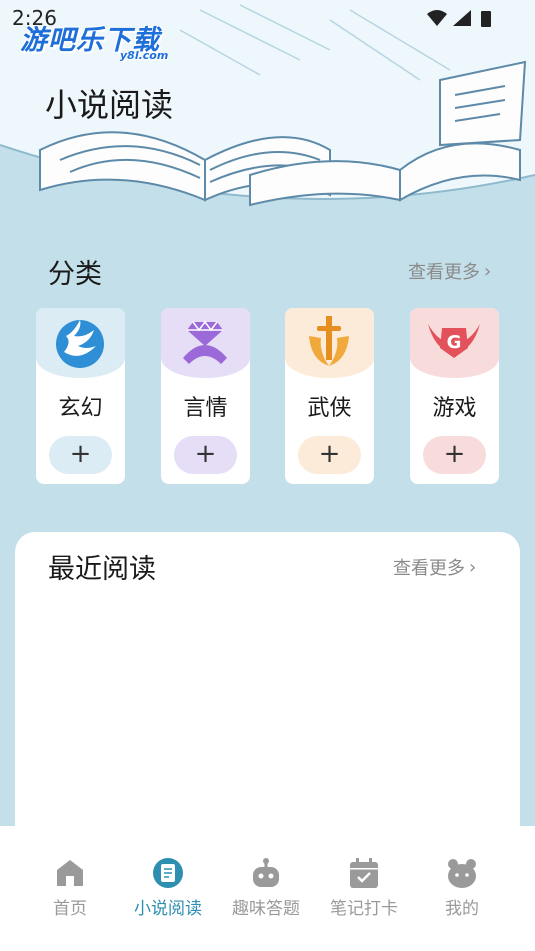 Image resolution: width=535 pixels, height=951 pixels. I want to click on tab-label: 趣味答题, so click(266, 909).